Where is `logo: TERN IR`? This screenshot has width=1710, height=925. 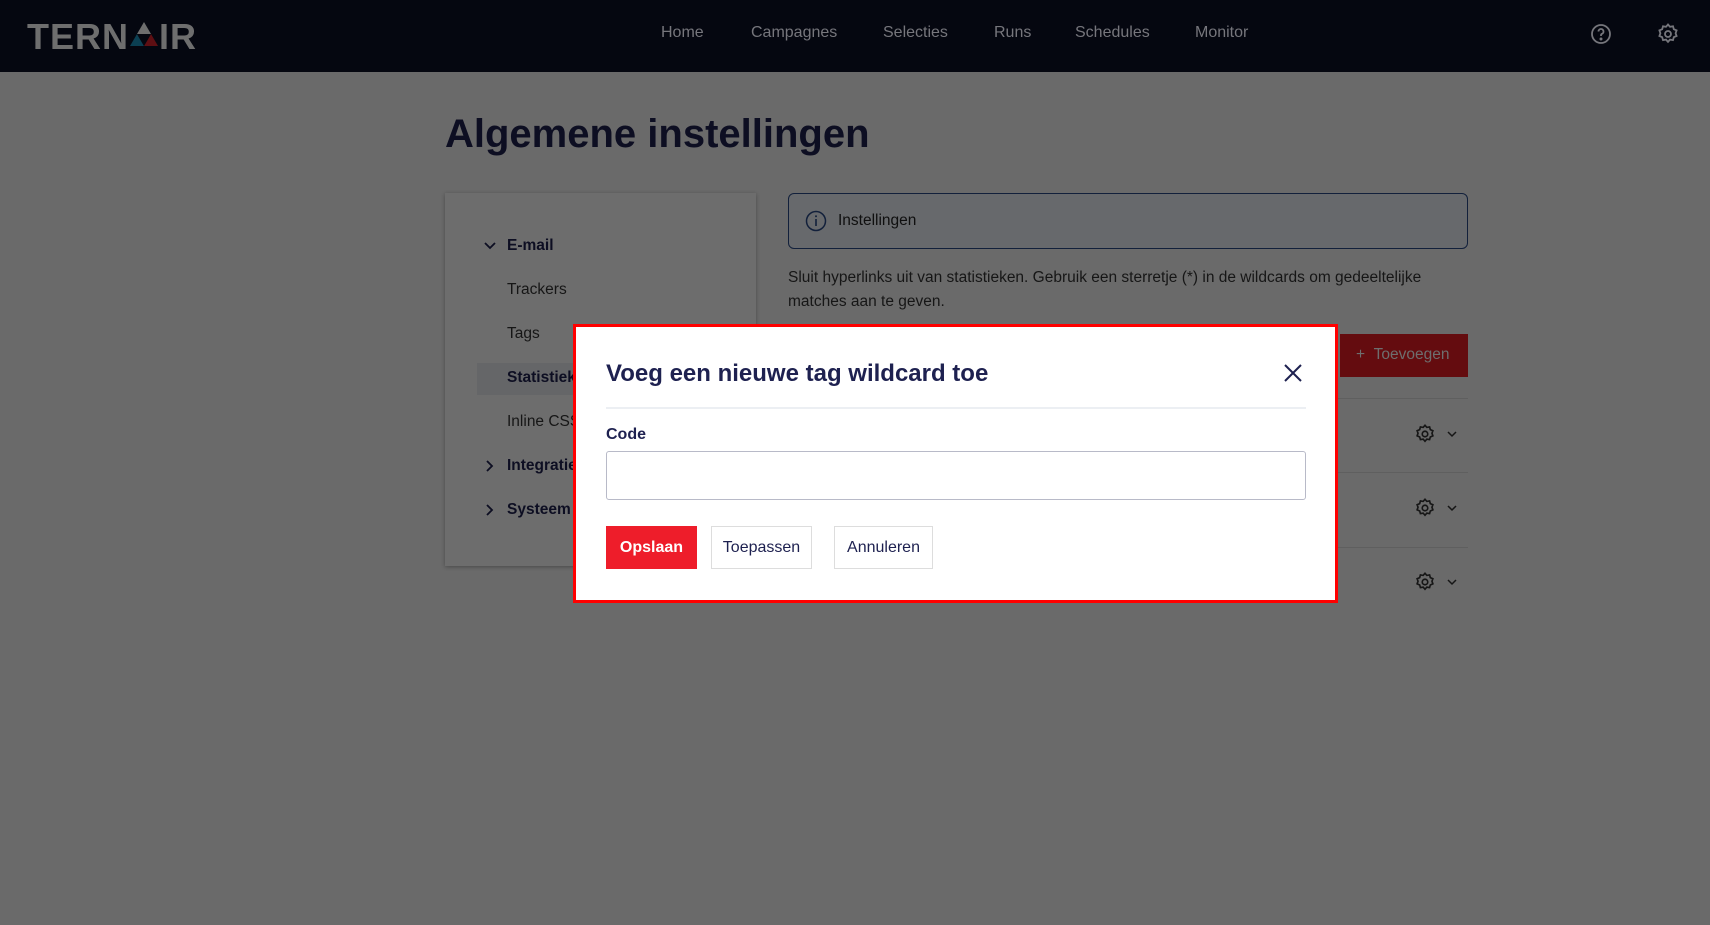 logo: TERN IR is located at coordinates (112, 37).